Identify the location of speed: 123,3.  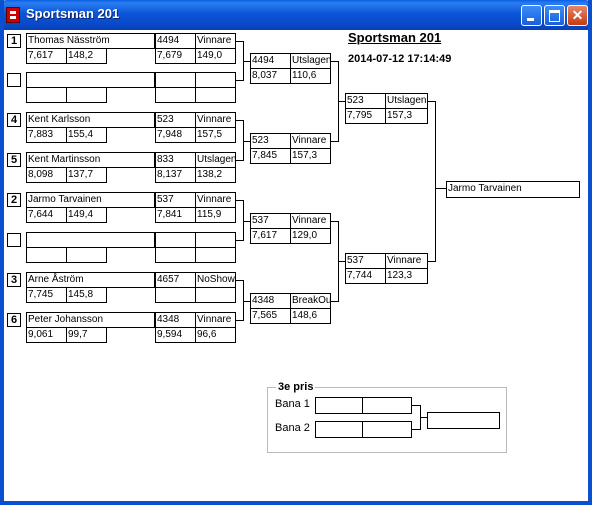
(406, 276).